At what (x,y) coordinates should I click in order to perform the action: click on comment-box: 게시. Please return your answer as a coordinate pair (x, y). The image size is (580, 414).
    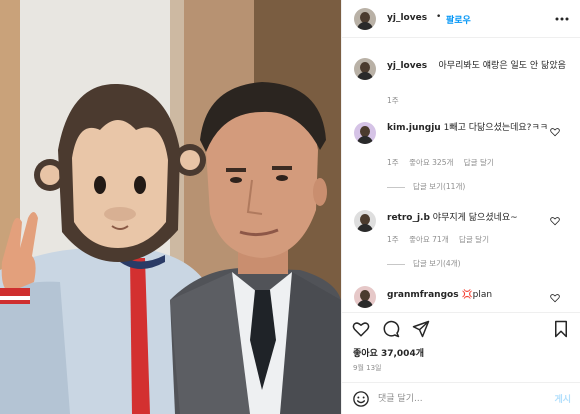
    Looking at the image, I should click on (461, 398).